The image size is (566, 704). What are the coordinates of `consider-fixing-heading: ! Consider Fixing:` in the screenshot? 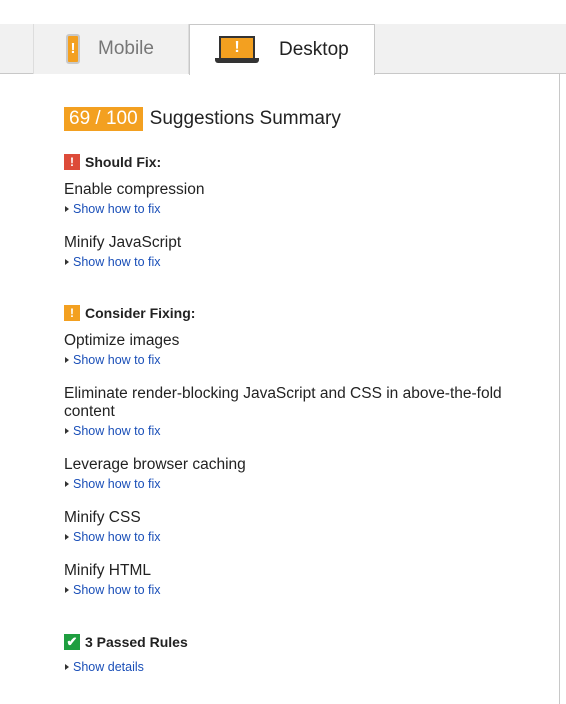 It's located at (129, 313).